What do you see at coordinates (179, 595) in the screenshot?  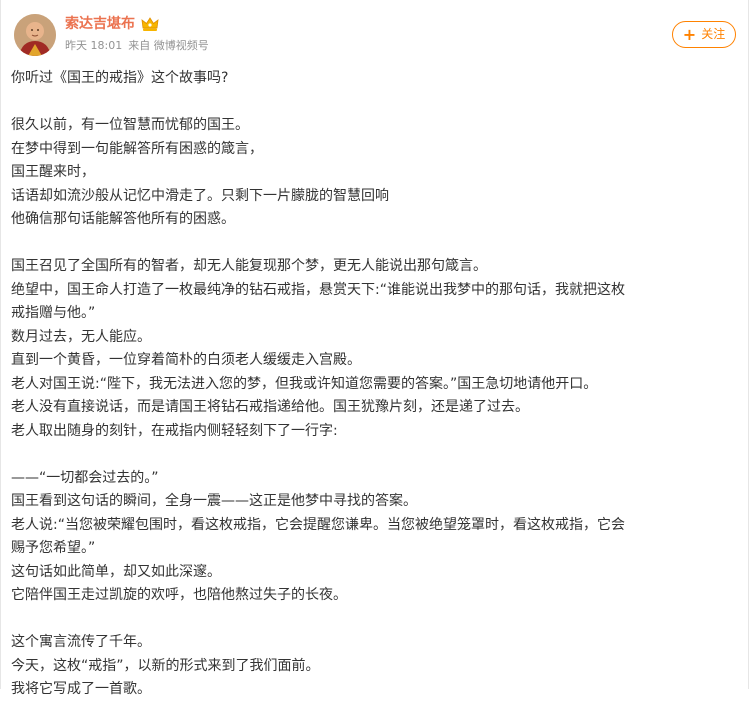 I see `post-text-line: 它陪伴国王走过凯旋的欢呼，也陪他熬过失子的长夜。` at bounding box center [179, 595].